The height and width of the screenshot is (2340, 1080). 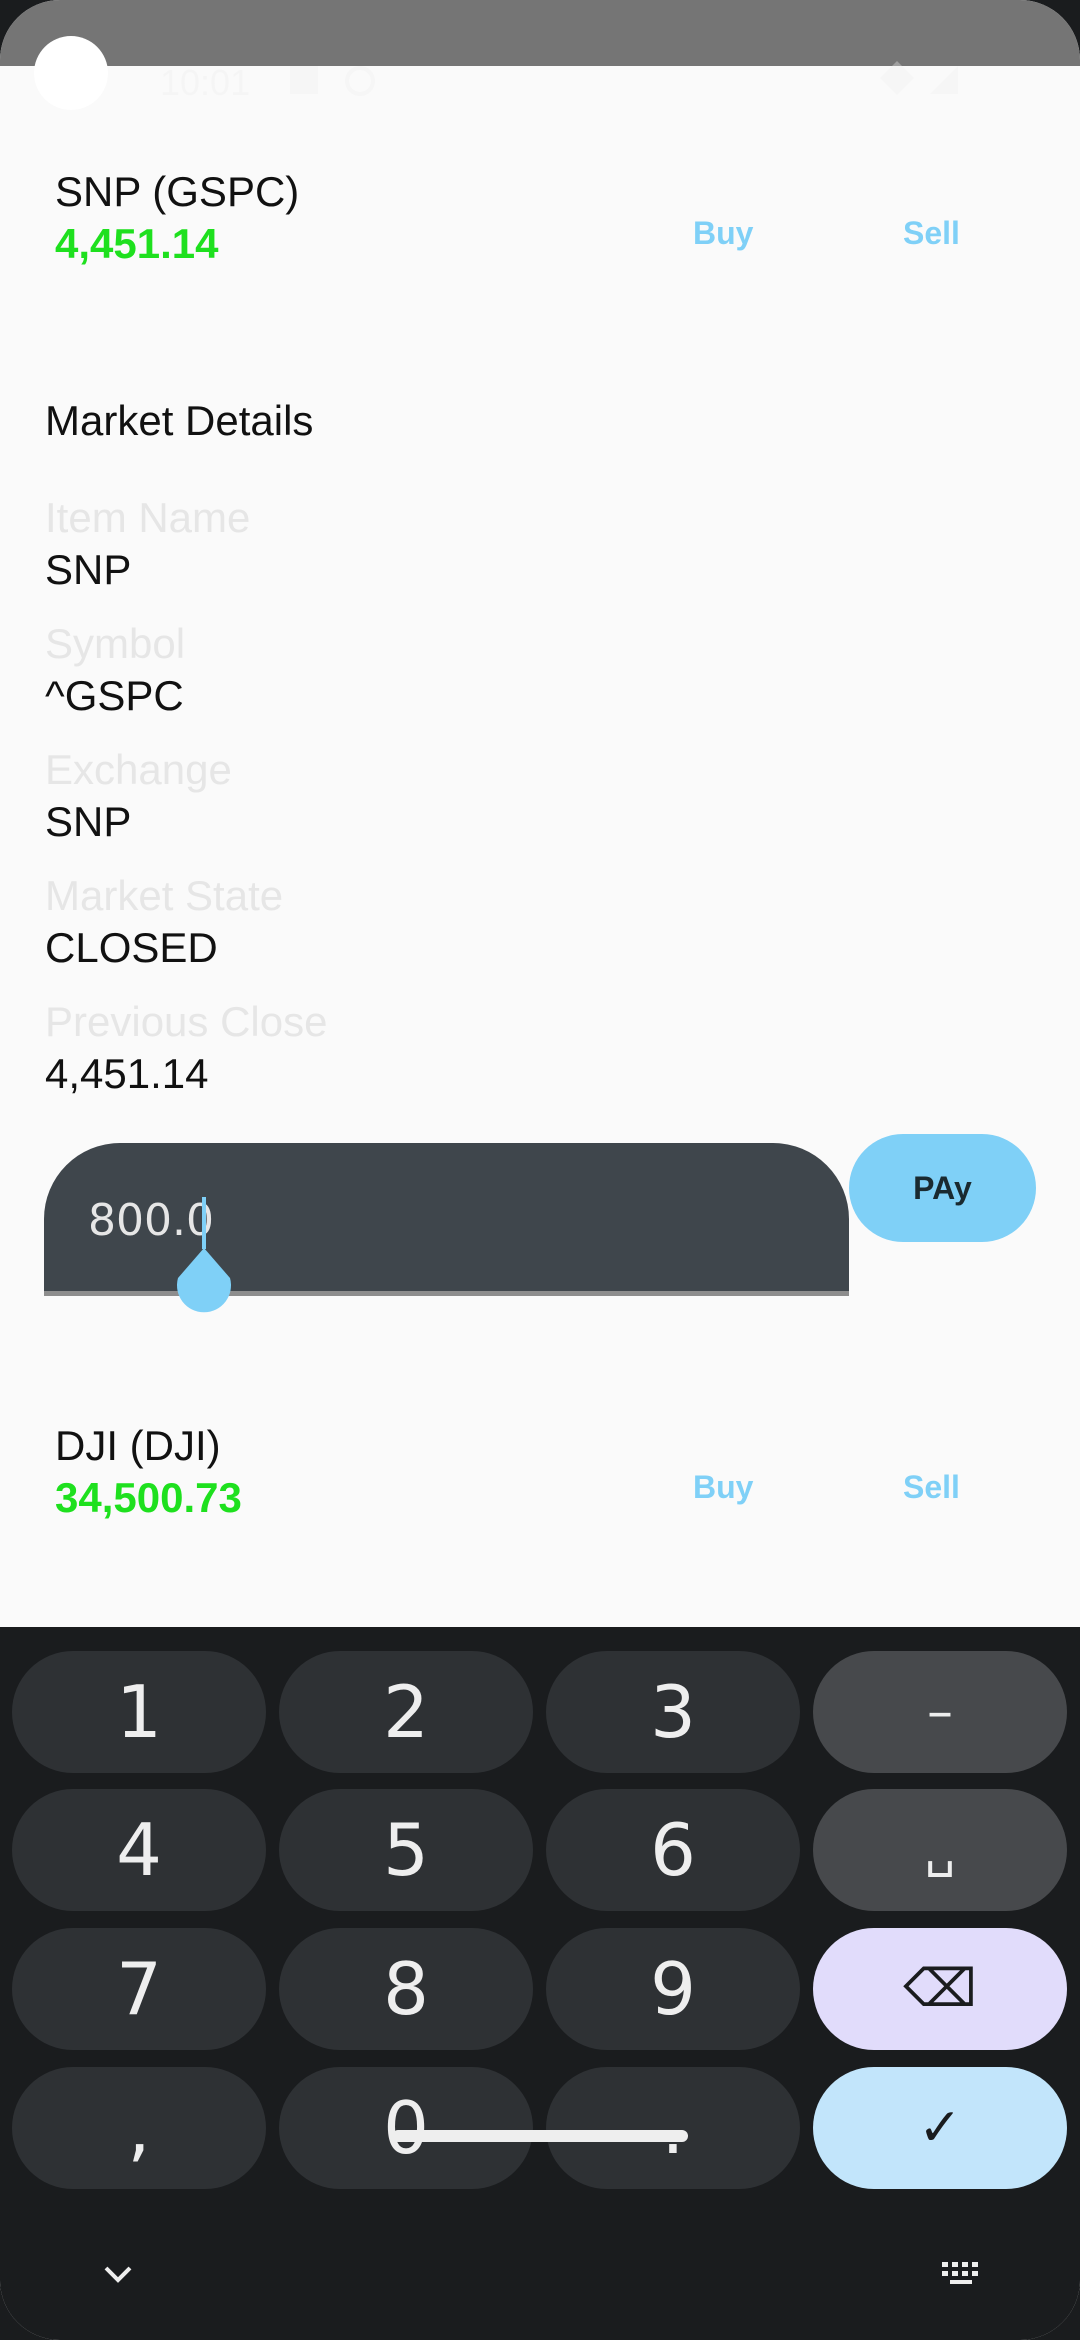 I want to click on amount-input: 800.0, so click(x=446, y=1219).